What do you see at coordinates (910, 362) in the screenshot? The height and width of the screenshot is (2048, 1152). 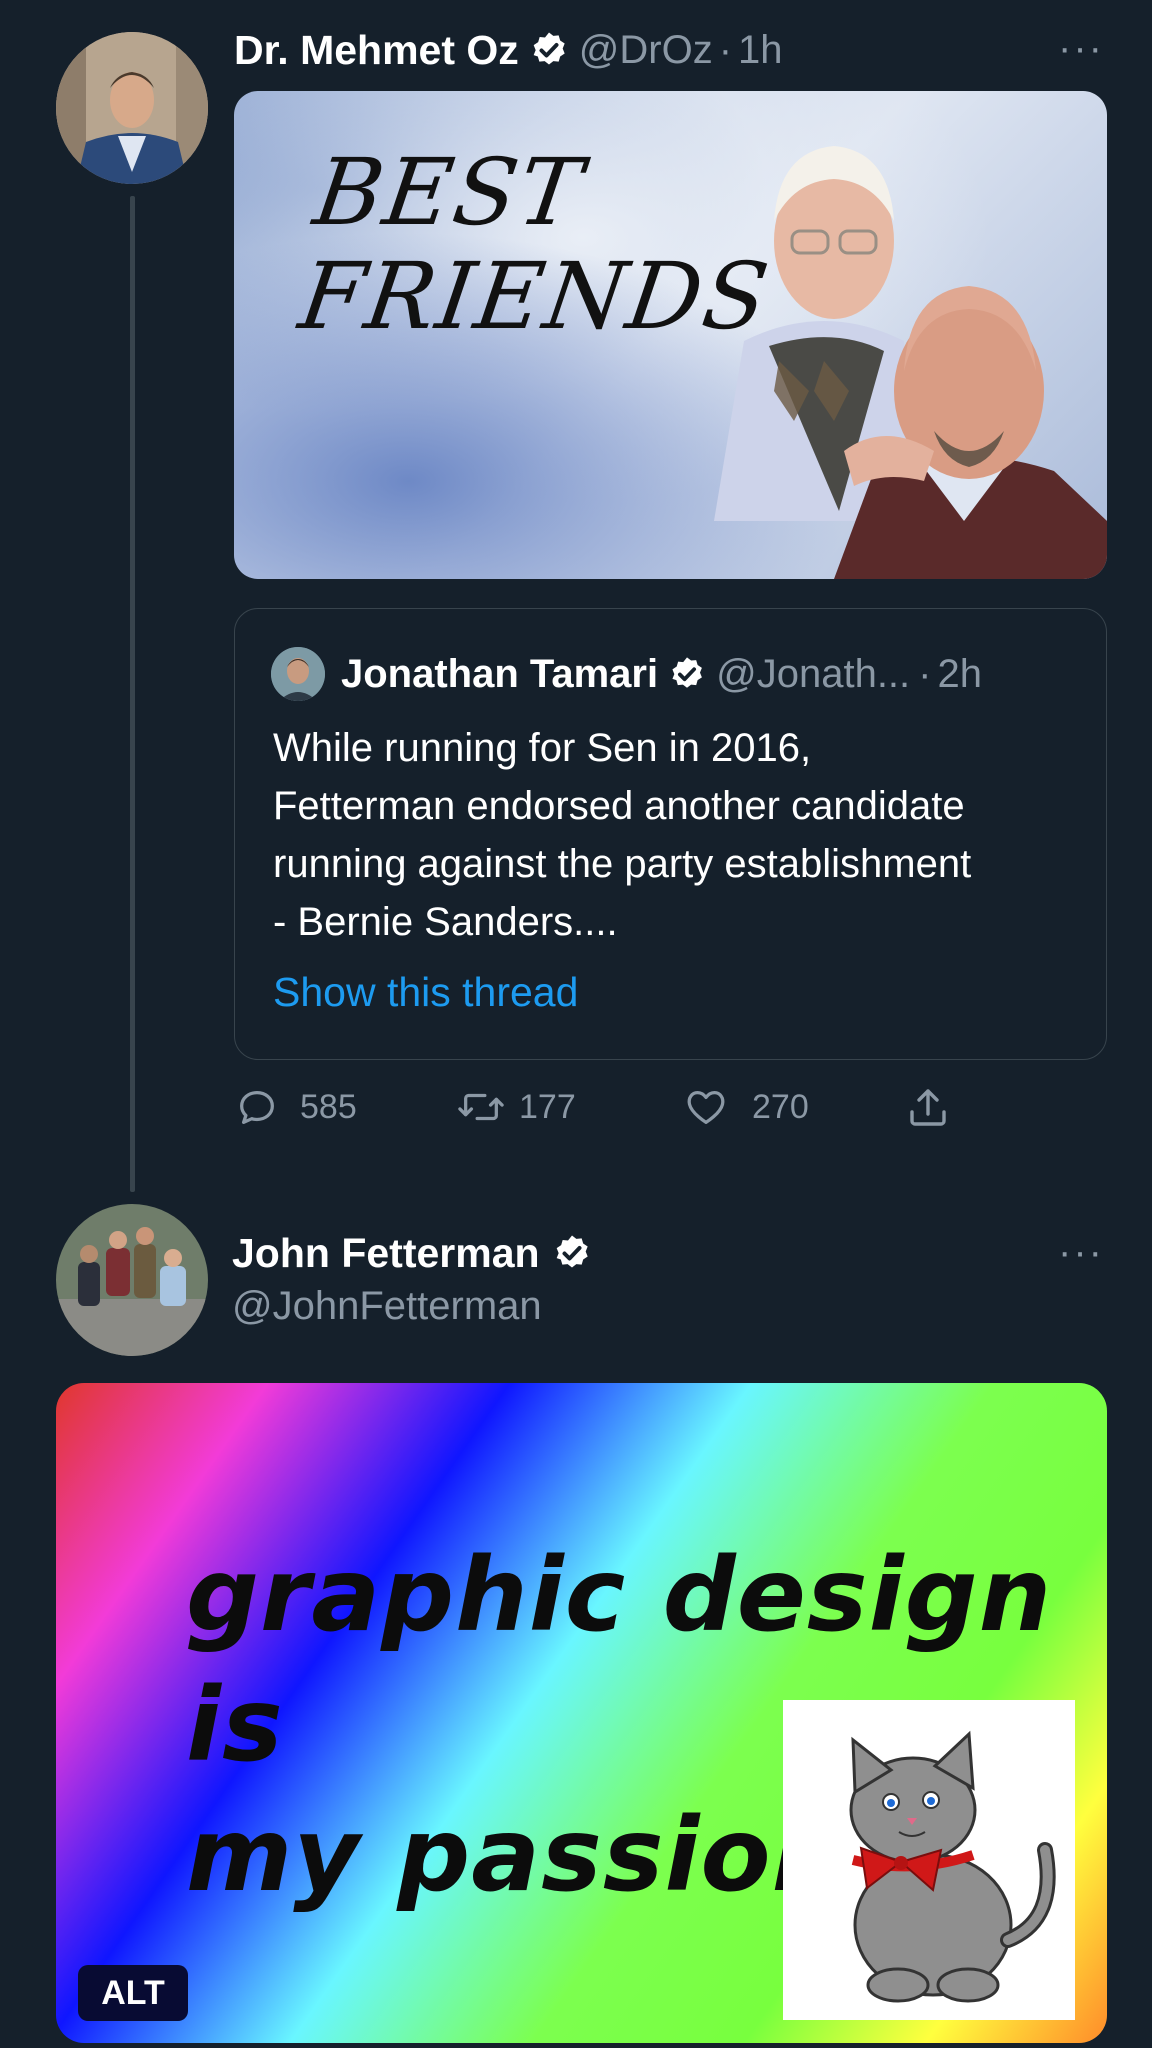 I see `image-figures-illustration` at bounding box center [910, 362].